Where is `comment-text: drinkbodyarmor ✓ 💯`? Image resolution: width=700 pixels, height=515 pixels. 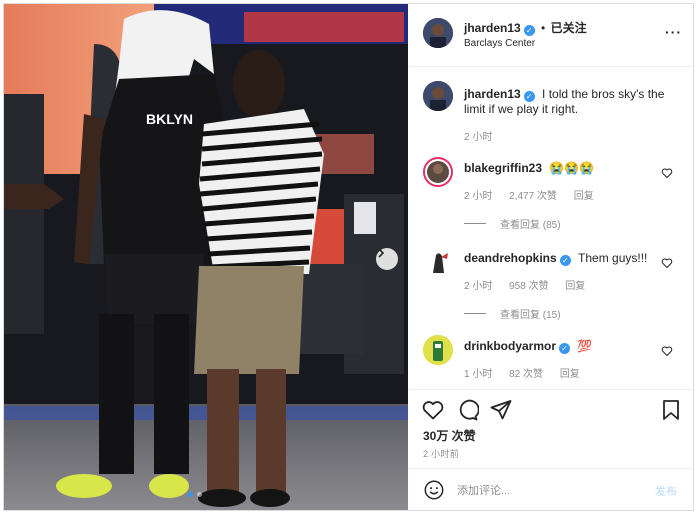
comment-text: drinkbodyarmor ✓ 💯 is located at coordinates (528, 346).